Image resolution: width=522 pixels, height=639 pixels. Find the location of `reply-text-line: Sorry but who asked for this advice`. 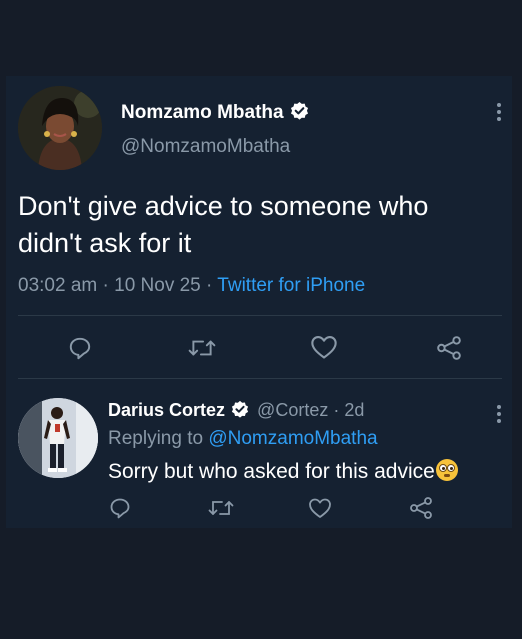

reply-text-line: Sorry but who asked for this advice is located at coordinates (283, 471).